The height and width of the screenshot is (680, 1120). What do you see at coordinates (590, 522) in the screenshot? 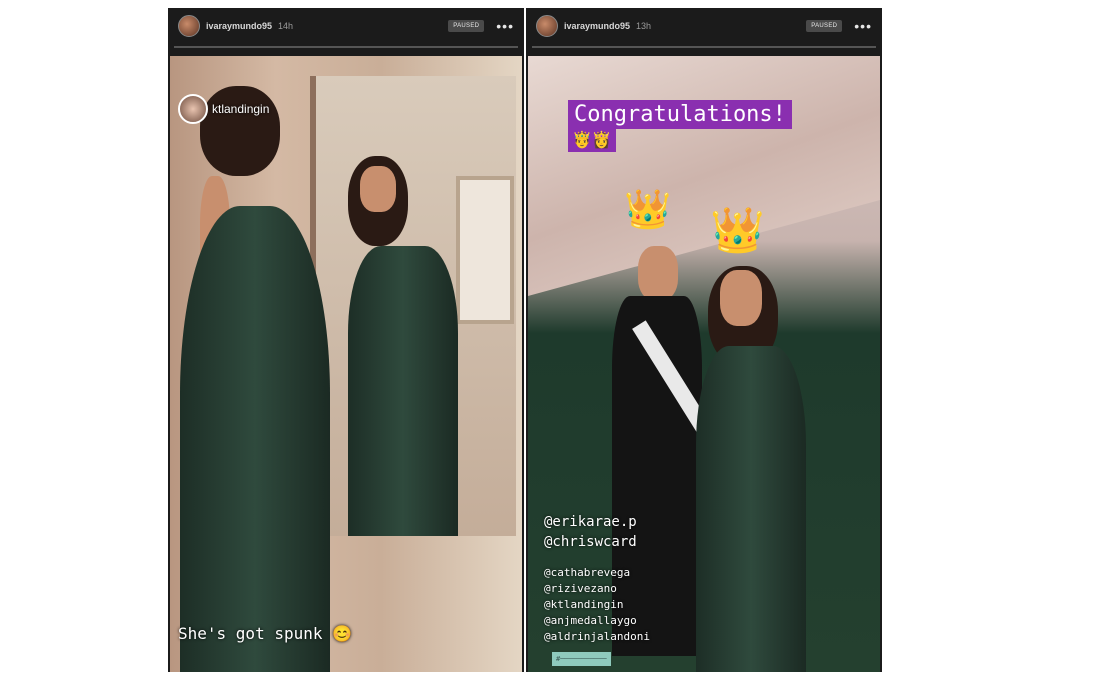
I see `mention-tag: @erikarae.p` at bounding box center [590, 522].